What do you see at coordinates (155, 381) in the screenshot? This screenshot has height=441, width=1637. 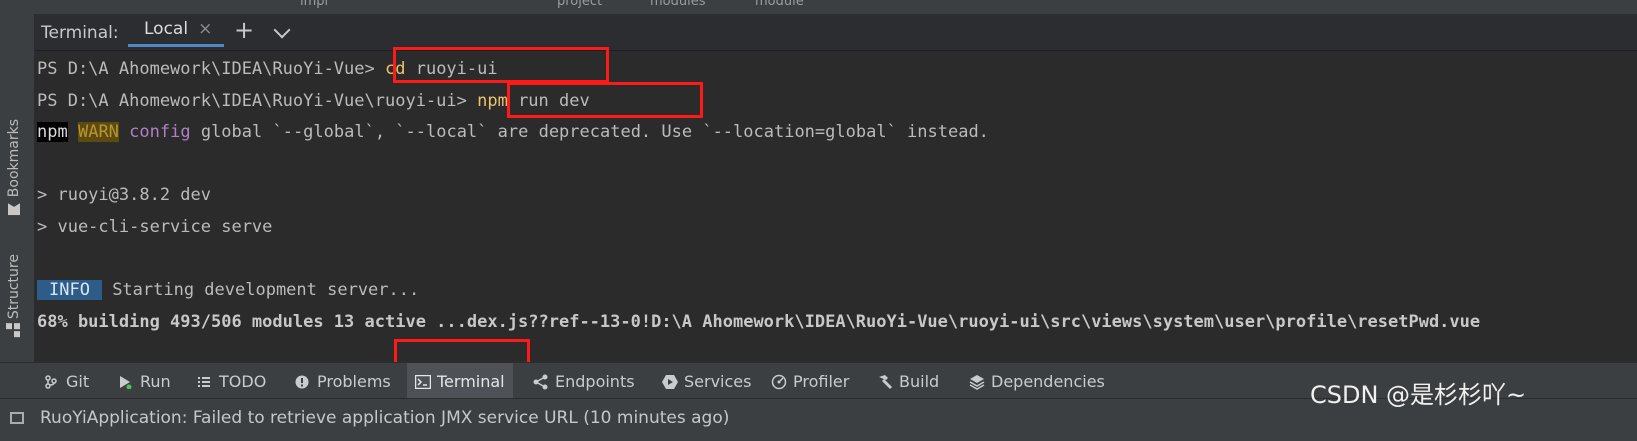 I see `tool-run-label: Run` at bounding box center [155, 381].